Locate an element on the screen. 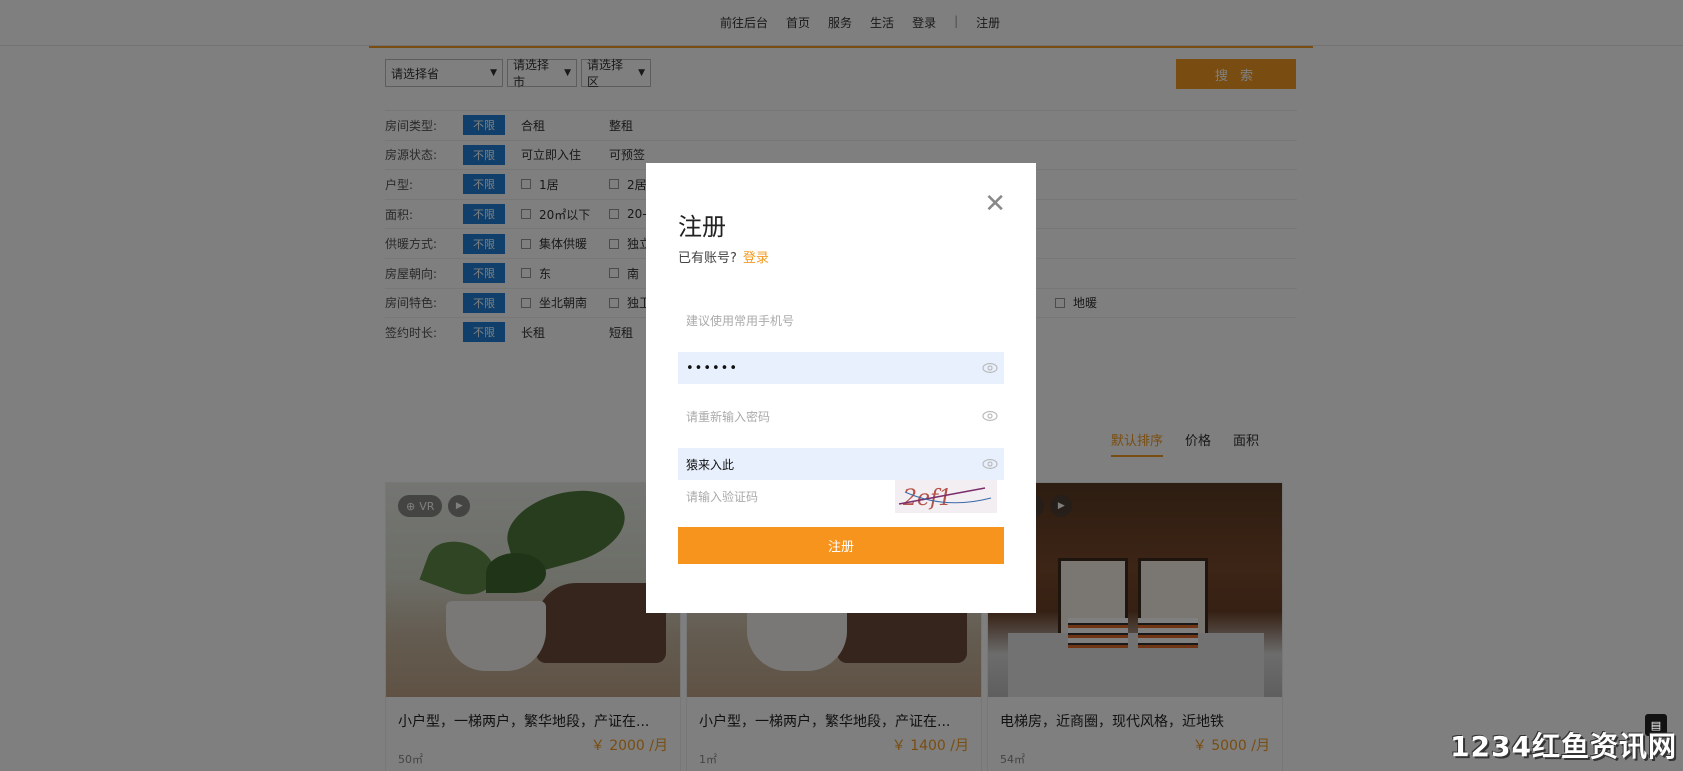 The height and width of the screenshot is (771, 1683). close-icon: ✕ is located at coordinates (995, 204).